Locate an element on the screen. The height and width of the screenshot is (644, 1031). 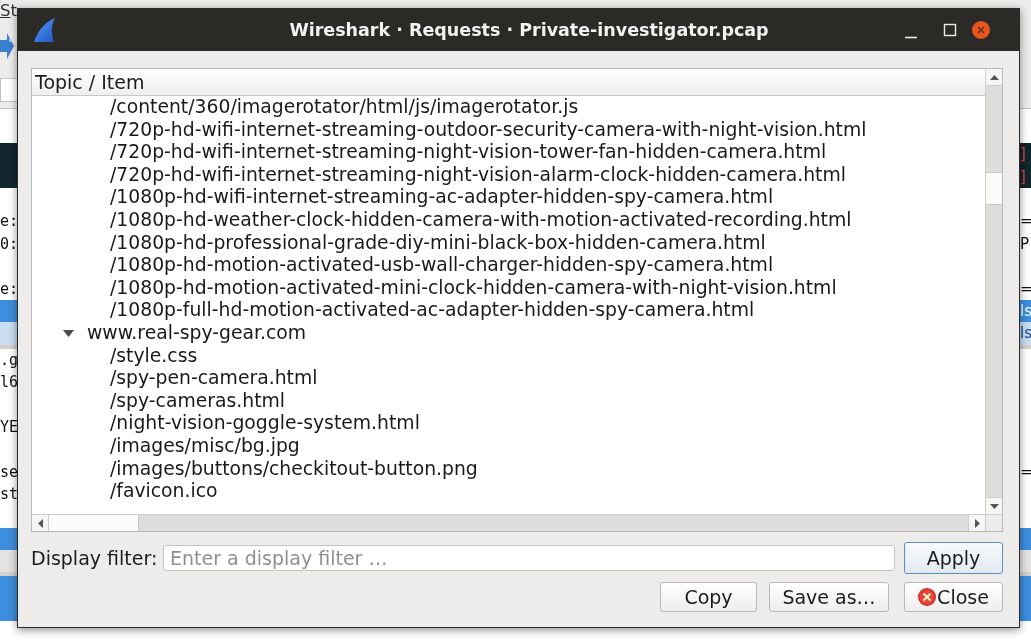
tree-item: /images/misc/bg.jpg is located at coordinates (205, 446).